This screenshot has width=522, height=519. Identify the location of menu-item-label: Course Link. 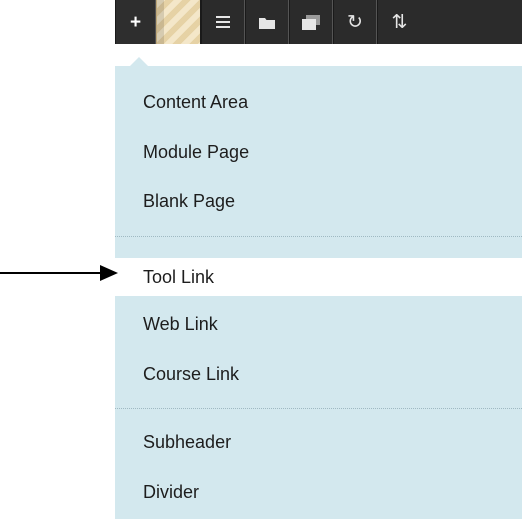
(191, 373).